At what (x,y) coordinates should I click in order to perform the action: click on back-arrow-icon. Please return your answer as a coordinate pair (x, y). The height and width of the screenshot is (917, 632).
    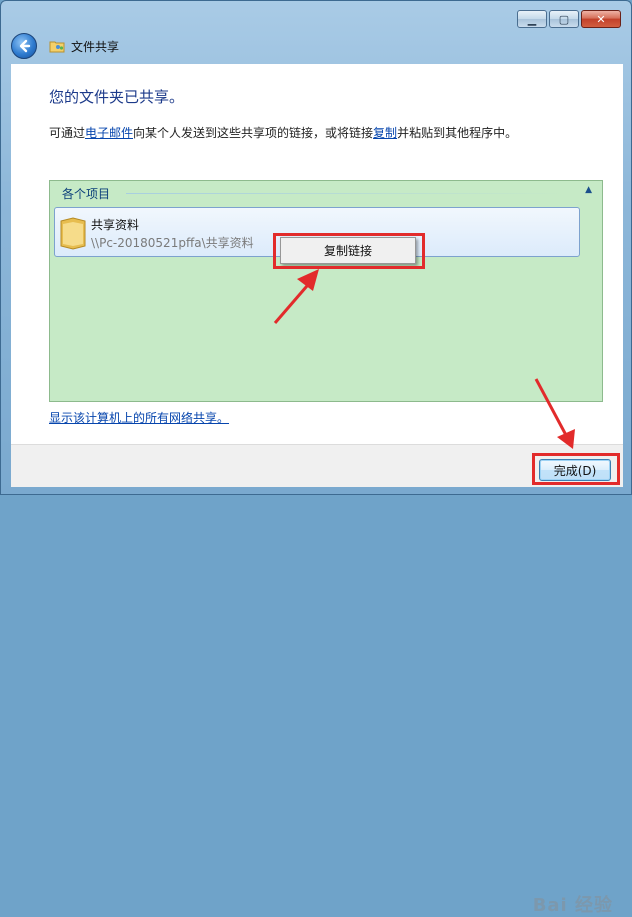
    Looking at the image, I should click on (24, 46).